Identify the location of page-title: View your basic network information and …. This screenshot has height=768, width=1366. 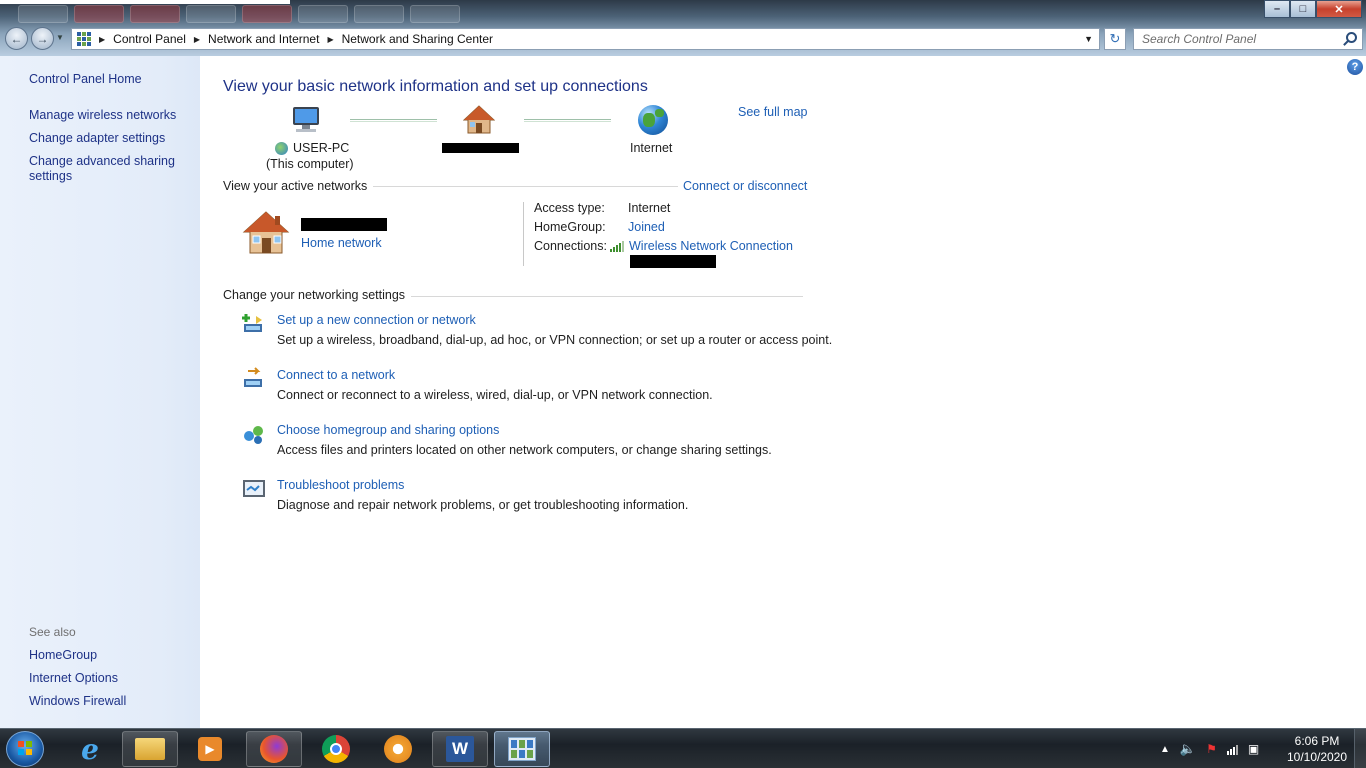
(435, 86).